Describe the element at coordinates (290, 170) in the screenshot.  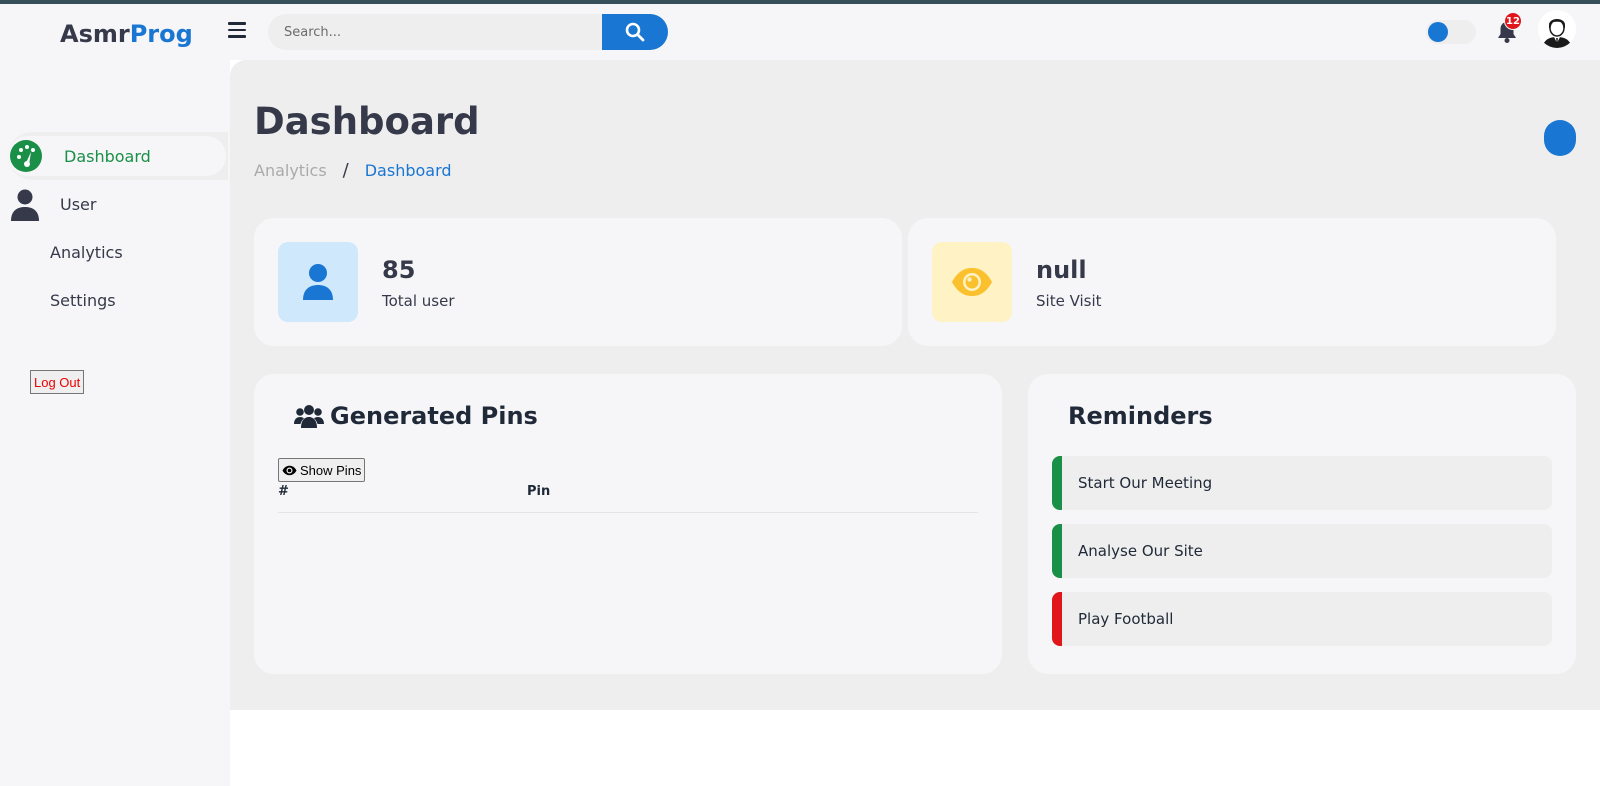
I see `breadcrumb-analytics: Analytics` at that location.